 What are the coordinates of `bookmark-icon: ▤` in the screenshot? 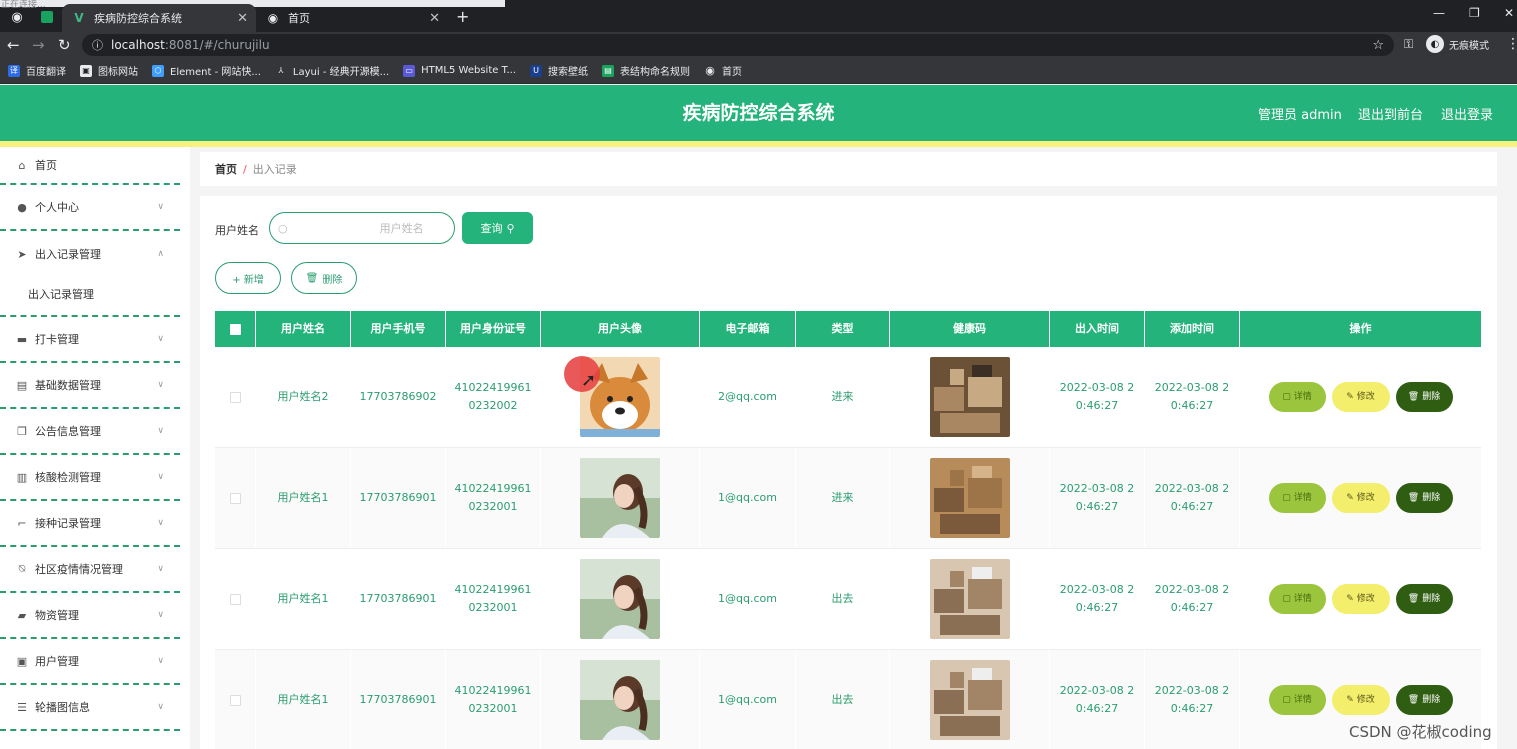 It's located at (608, 70).